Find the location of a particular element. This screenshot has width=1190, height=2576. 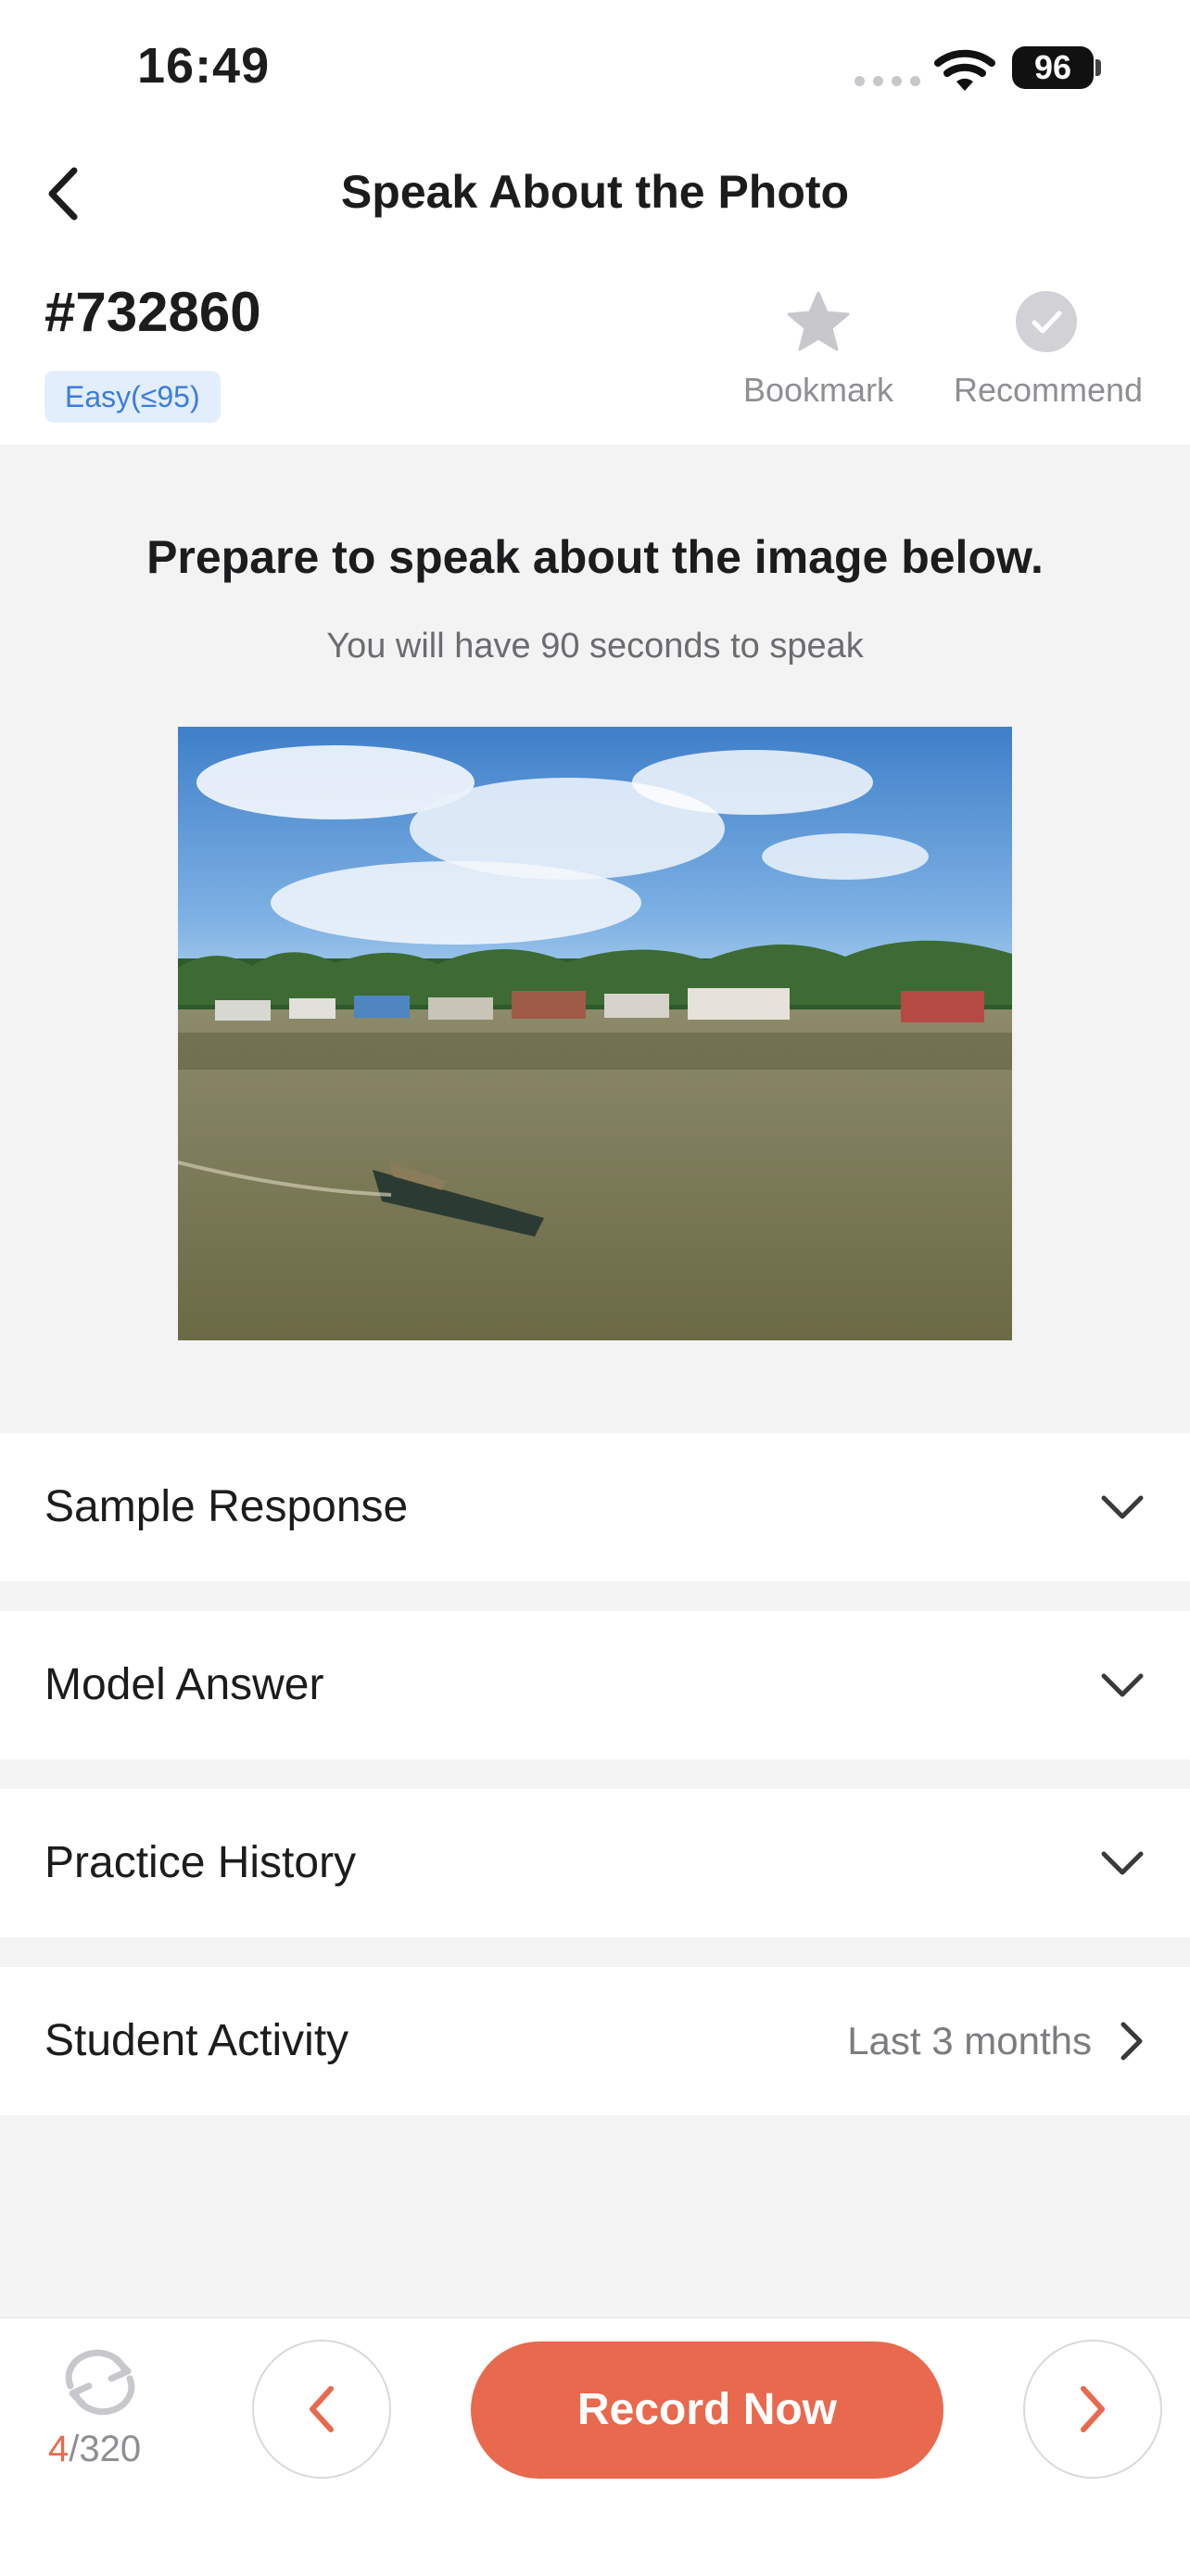

activity-range: Last 3 months is located at coordinates (969, 2041).